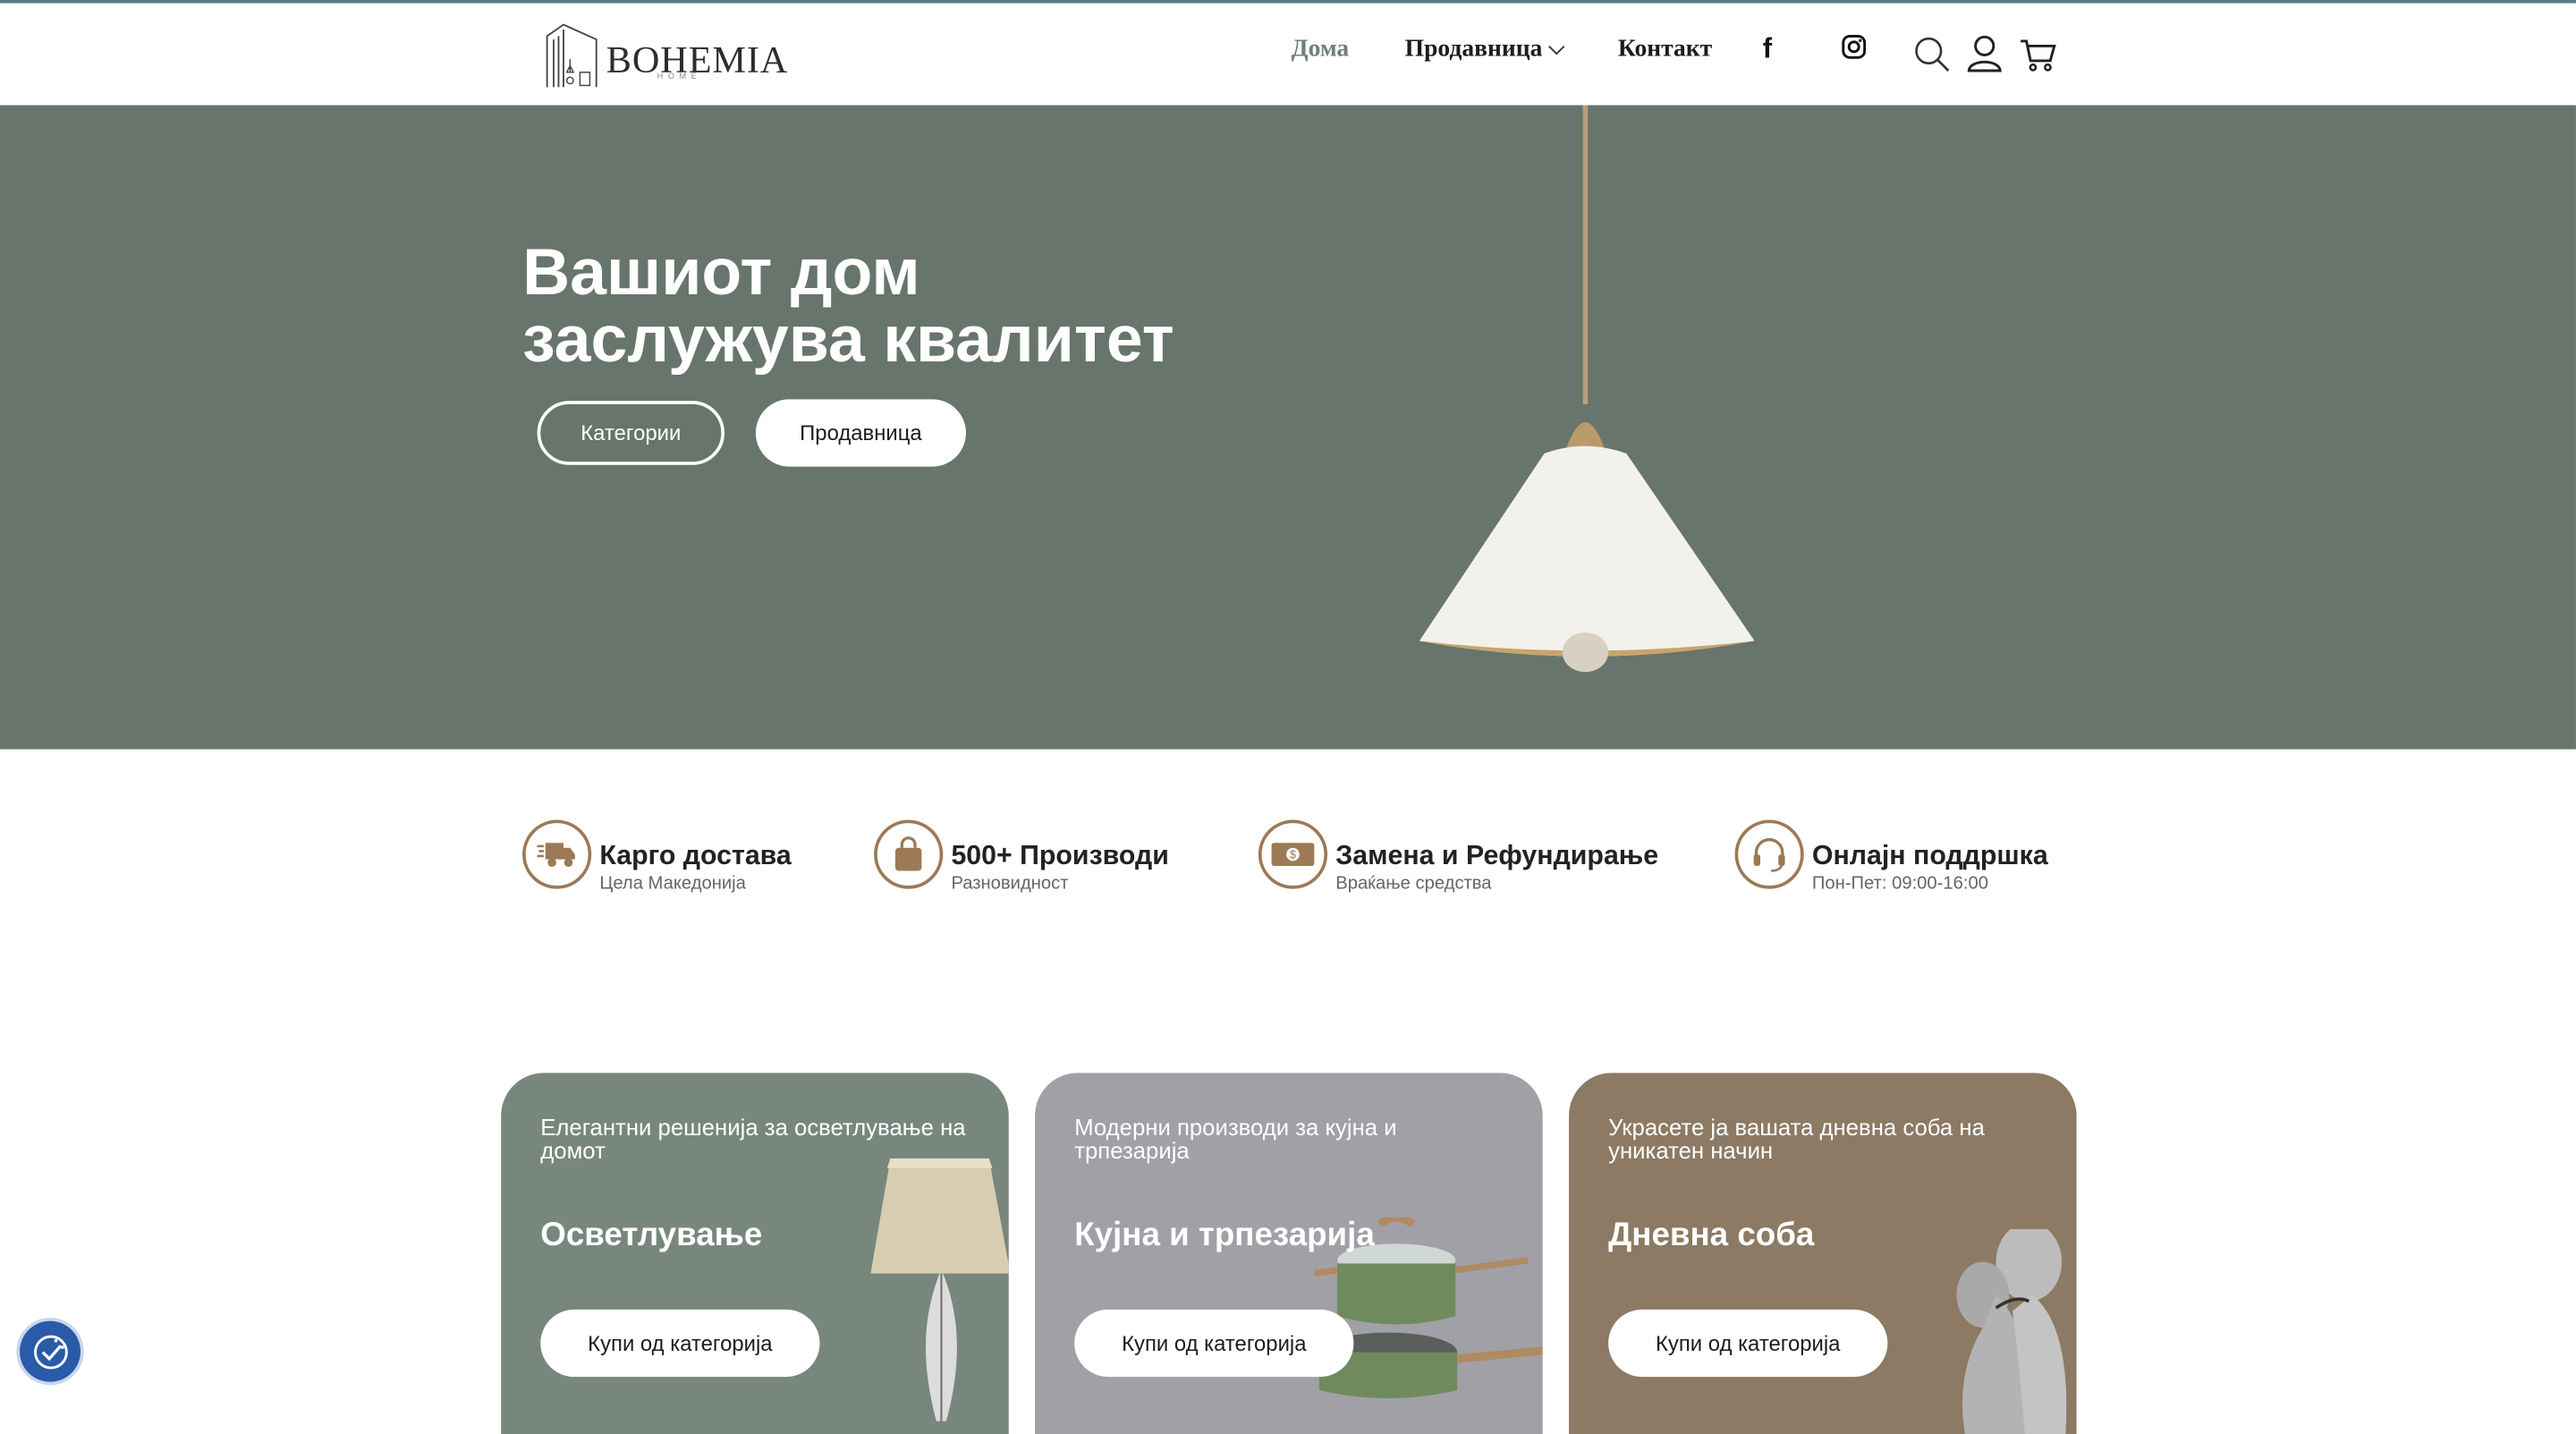 Image resolution: width=2576 pixels, height=1434 pixels. What do you see at coordinates (557, 854) in the screenshot?
I see `truck-icon` at bounding box center [557, 854].